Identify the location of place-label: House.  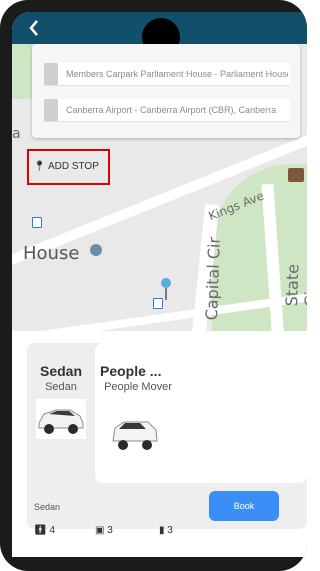
(51, 253).